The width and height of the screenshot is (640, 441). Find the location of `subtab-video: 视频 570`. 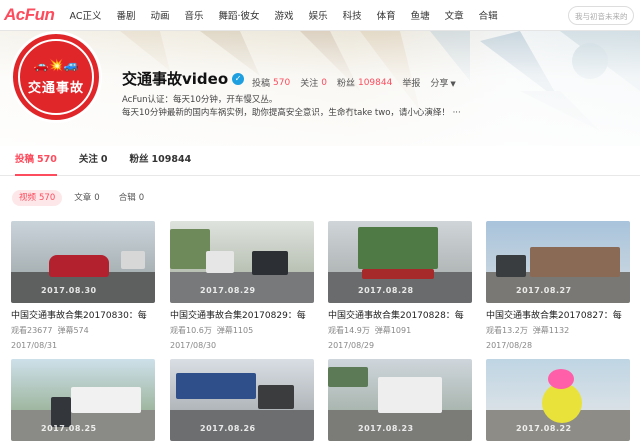

subtab-video: 视频 570 is located at coordinates (37, 198).